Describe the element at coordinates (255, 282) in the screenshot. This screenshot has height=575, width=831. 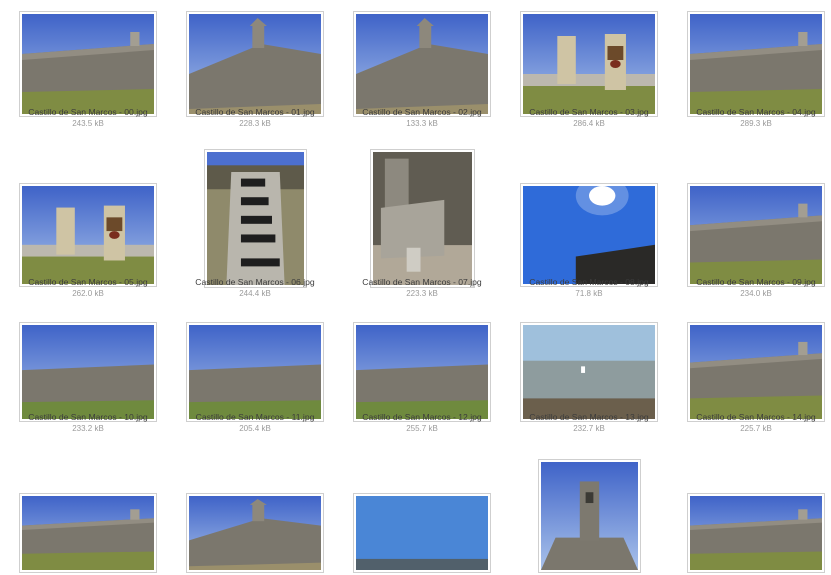
I see `file-name-label: Castillo de San Marcos - 06.jpg` at that location.